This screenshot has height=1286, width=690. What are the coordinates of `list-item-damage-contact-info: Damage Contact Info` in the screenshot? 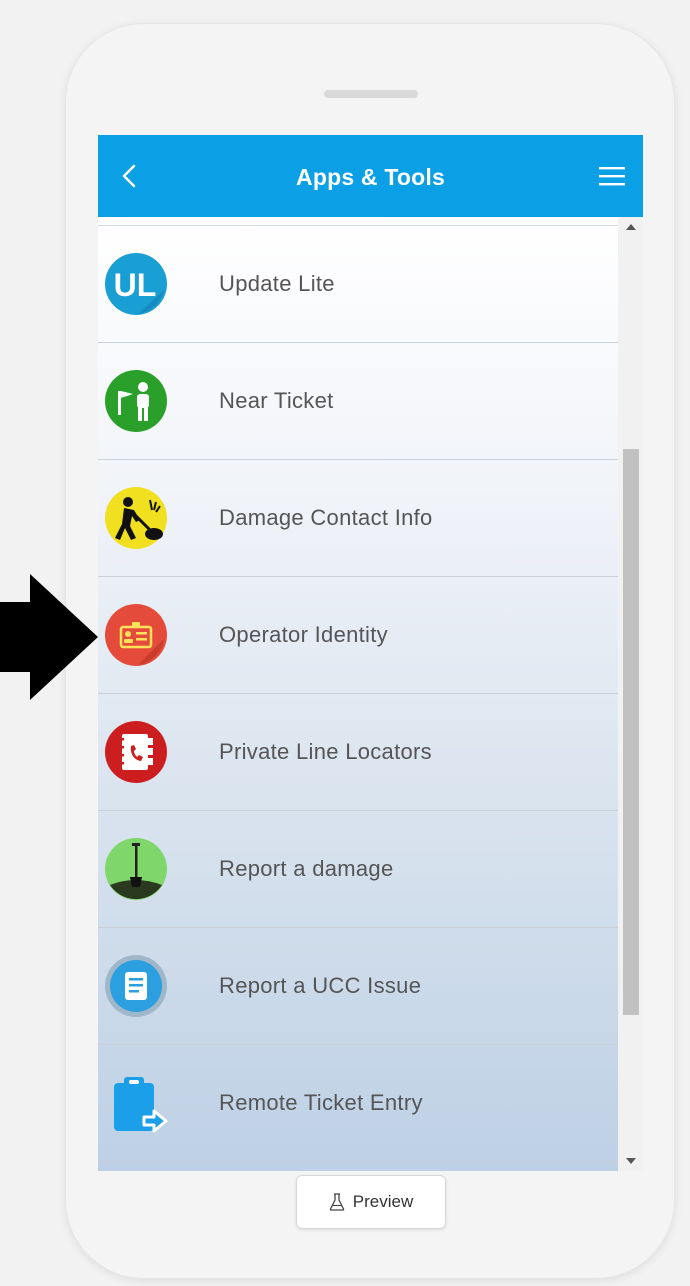 It's located at (358, 518).